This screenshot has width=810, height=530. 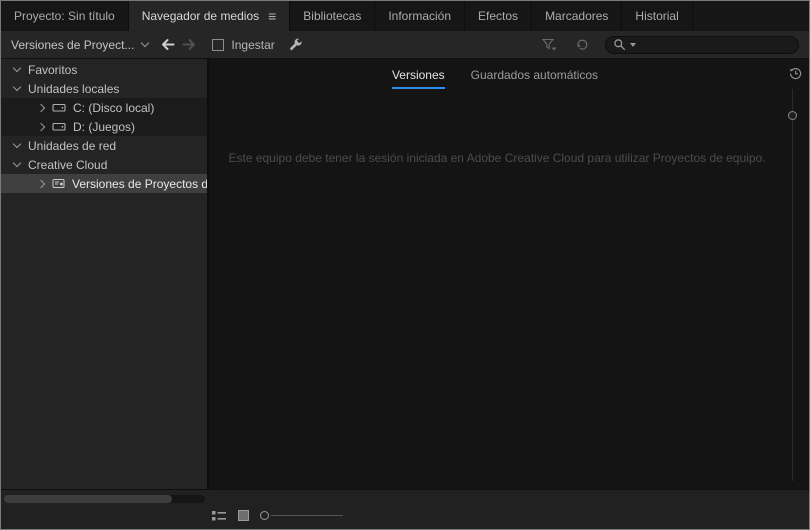 I want to click on tab-libraries: Bibliotecas, so click(x=333, y=16).